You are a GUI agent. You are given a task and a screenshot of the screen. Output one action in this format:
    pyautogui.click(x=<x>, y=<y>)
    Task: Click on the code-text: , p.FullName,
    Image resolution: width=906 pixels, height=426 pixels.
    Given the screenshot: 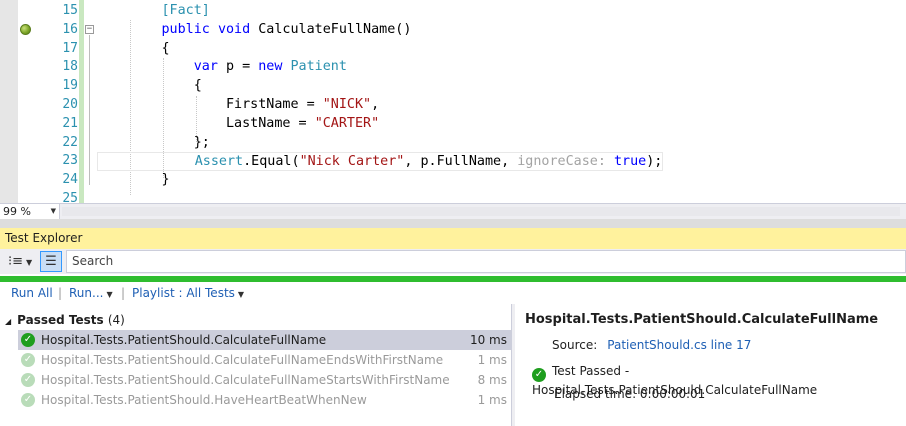 What is the action you would take?
    pyautogui.click(x=461, y=162)
    